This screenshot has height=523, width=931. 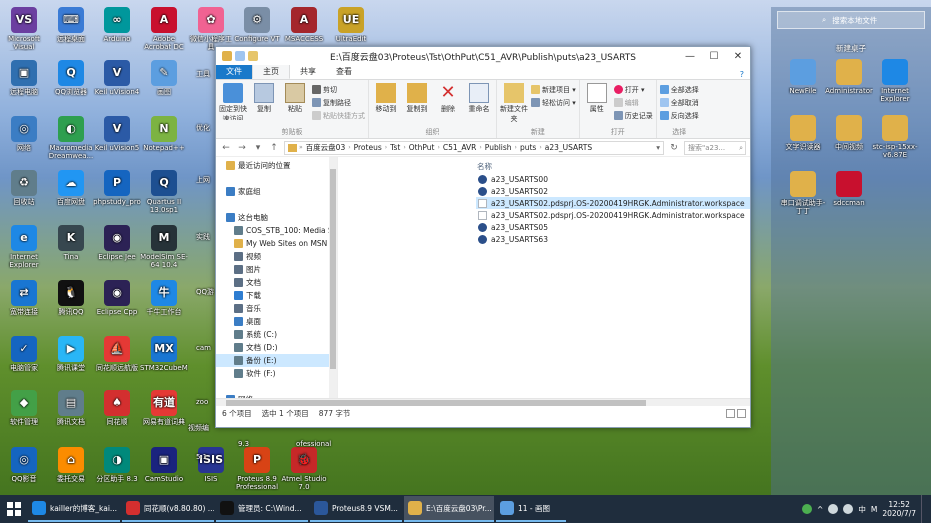 I want to click on address-history-chevron-icon: ▾, so click(x=659, y=147).